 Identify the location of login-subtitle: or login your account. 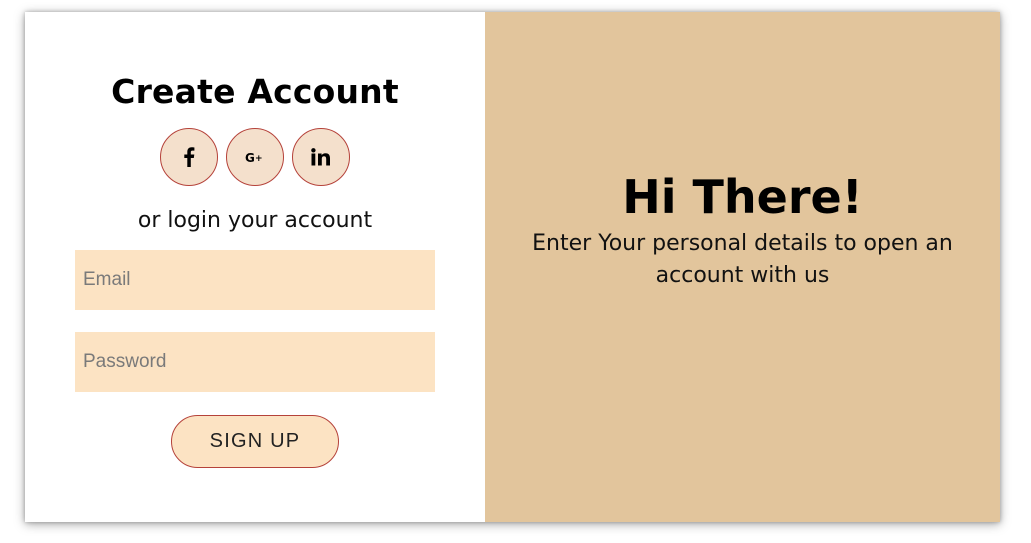
(255, 220).